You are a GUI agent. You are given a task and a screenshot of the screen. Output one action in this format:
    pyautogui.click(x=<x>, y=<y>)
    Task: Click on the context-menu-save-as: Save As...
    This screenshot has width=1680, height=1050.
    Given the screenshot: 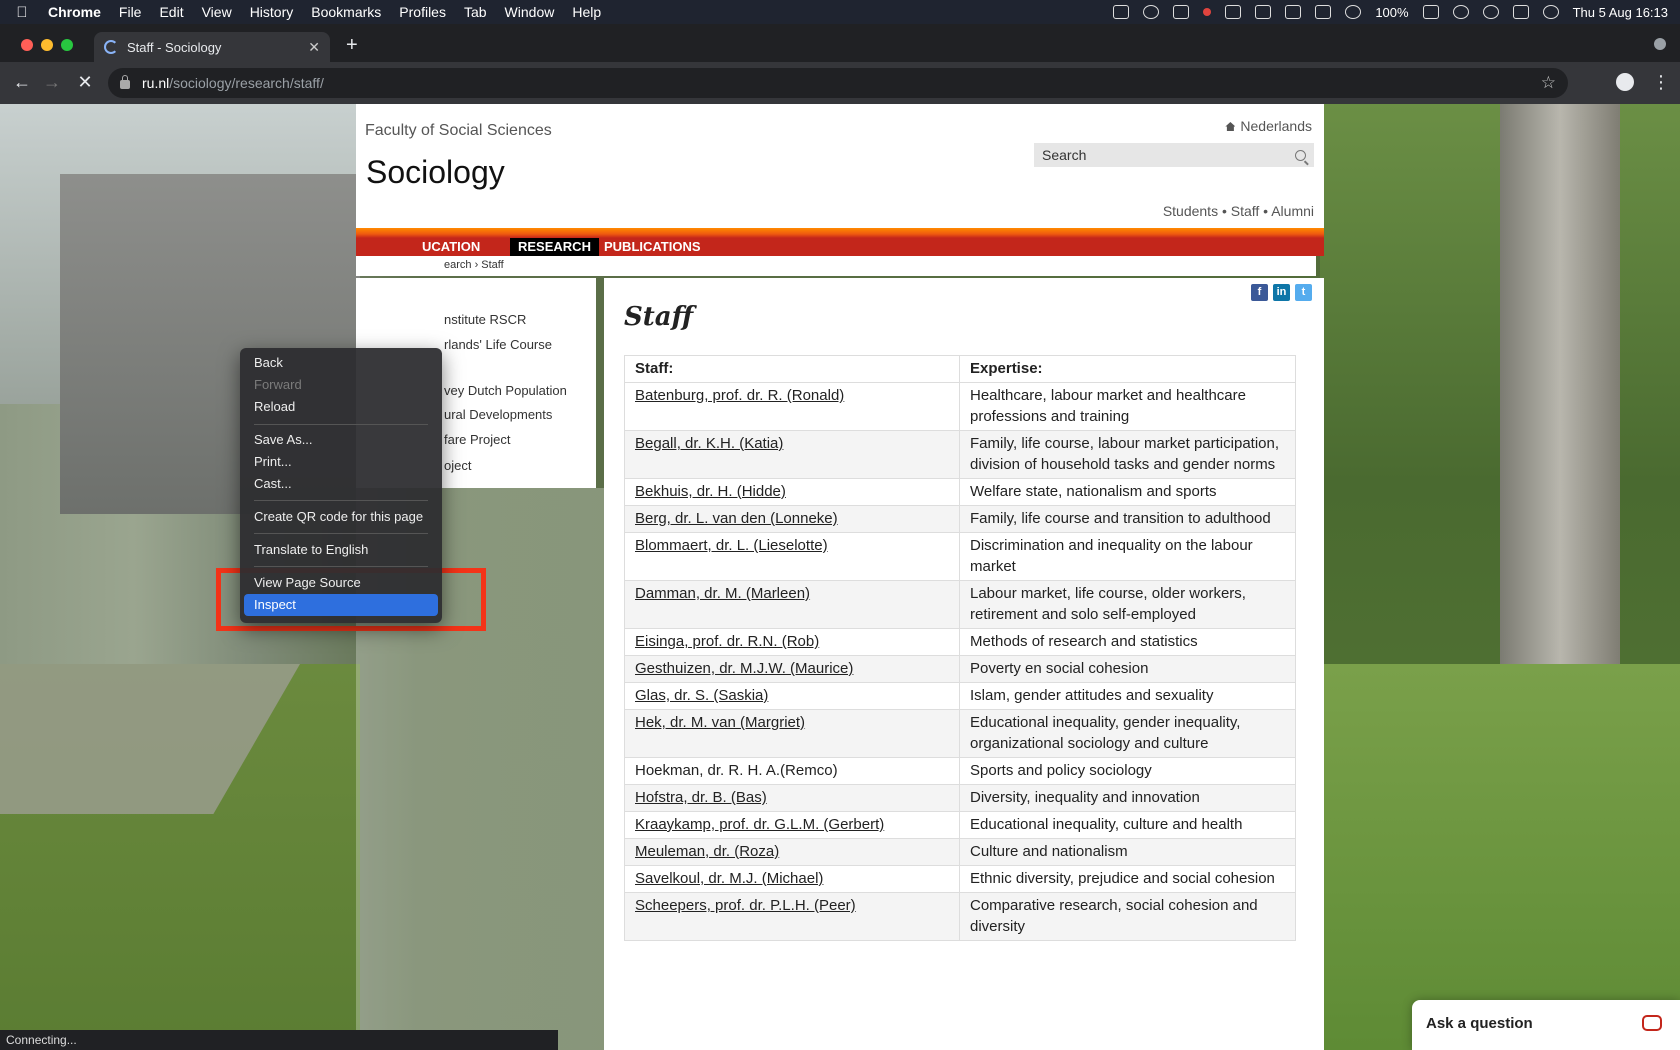 What is the action you would take?
    pyautogui.click(x=341, y=440)
    